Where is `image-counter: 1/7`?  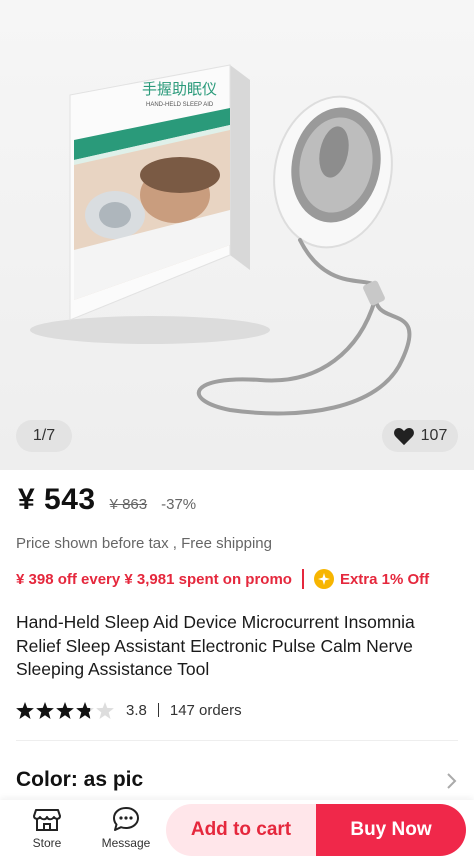
image-counter: 1/7 is located at coordinates (44, 436).